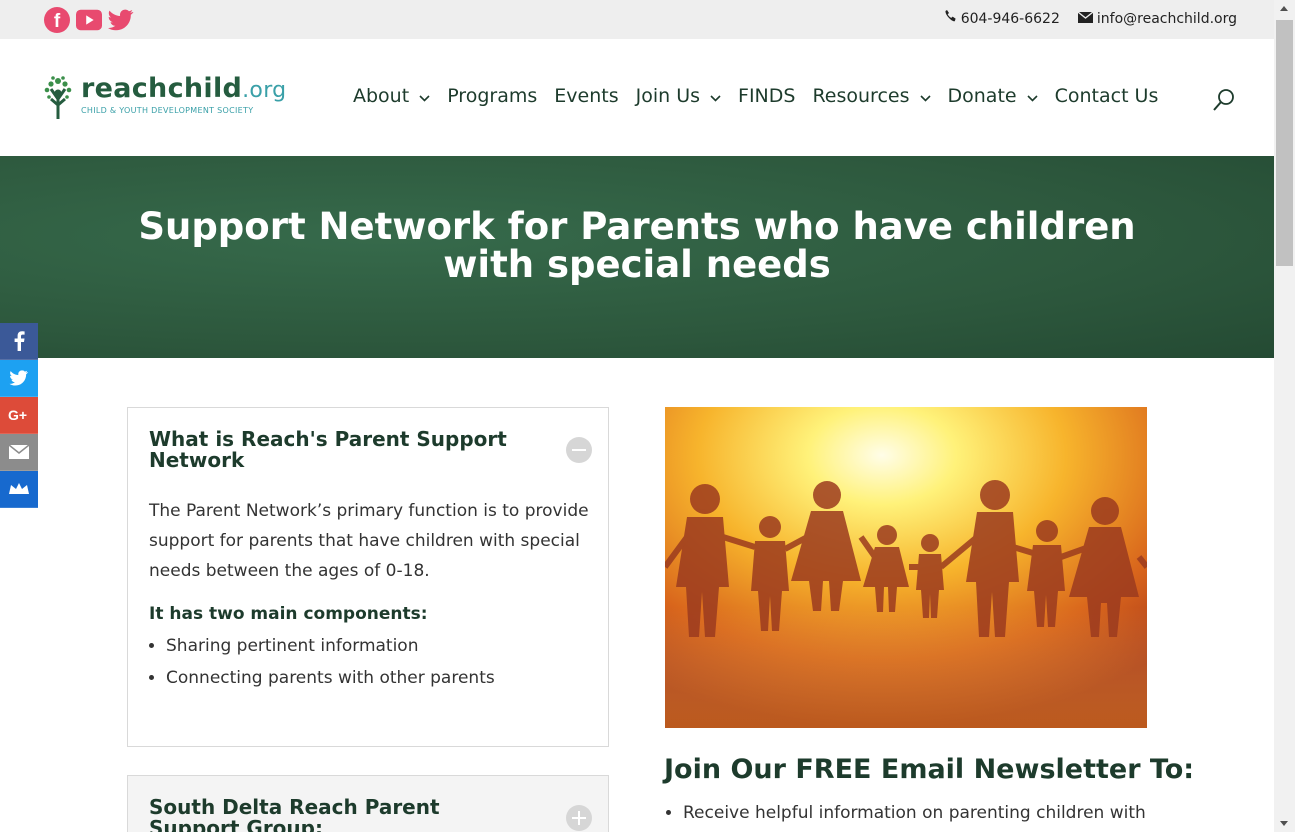  I want to click on envelope-icon, so click(1085, 18).